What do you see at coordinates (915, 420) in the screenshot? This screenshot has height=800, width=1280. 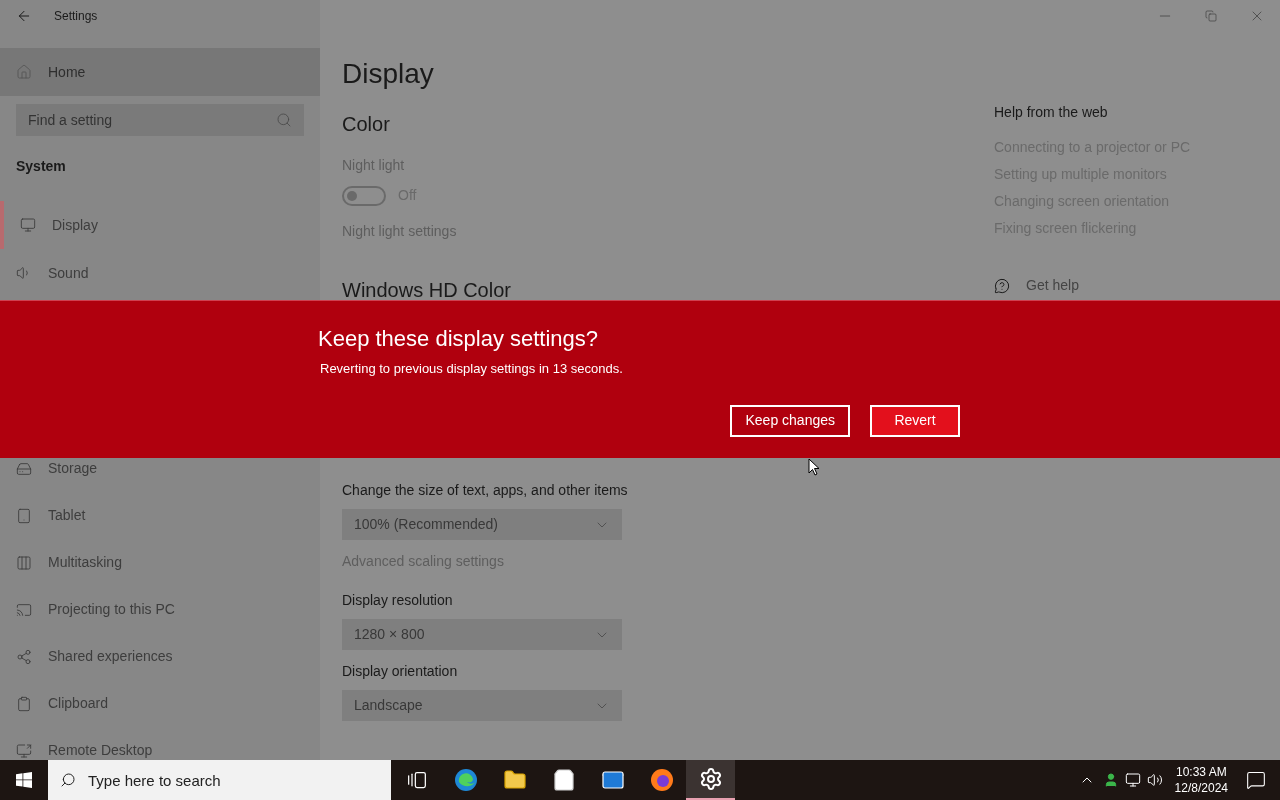 I see `dialog-button: Revert` at bounding box center [915, 420].